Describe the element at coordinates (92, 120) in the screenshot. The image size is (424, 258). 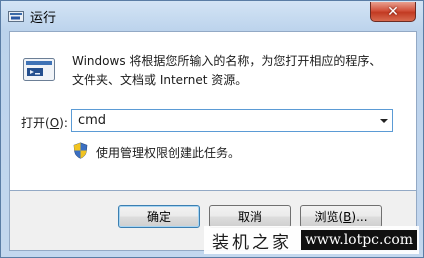
I see `command-input-value: cmd` at that location.